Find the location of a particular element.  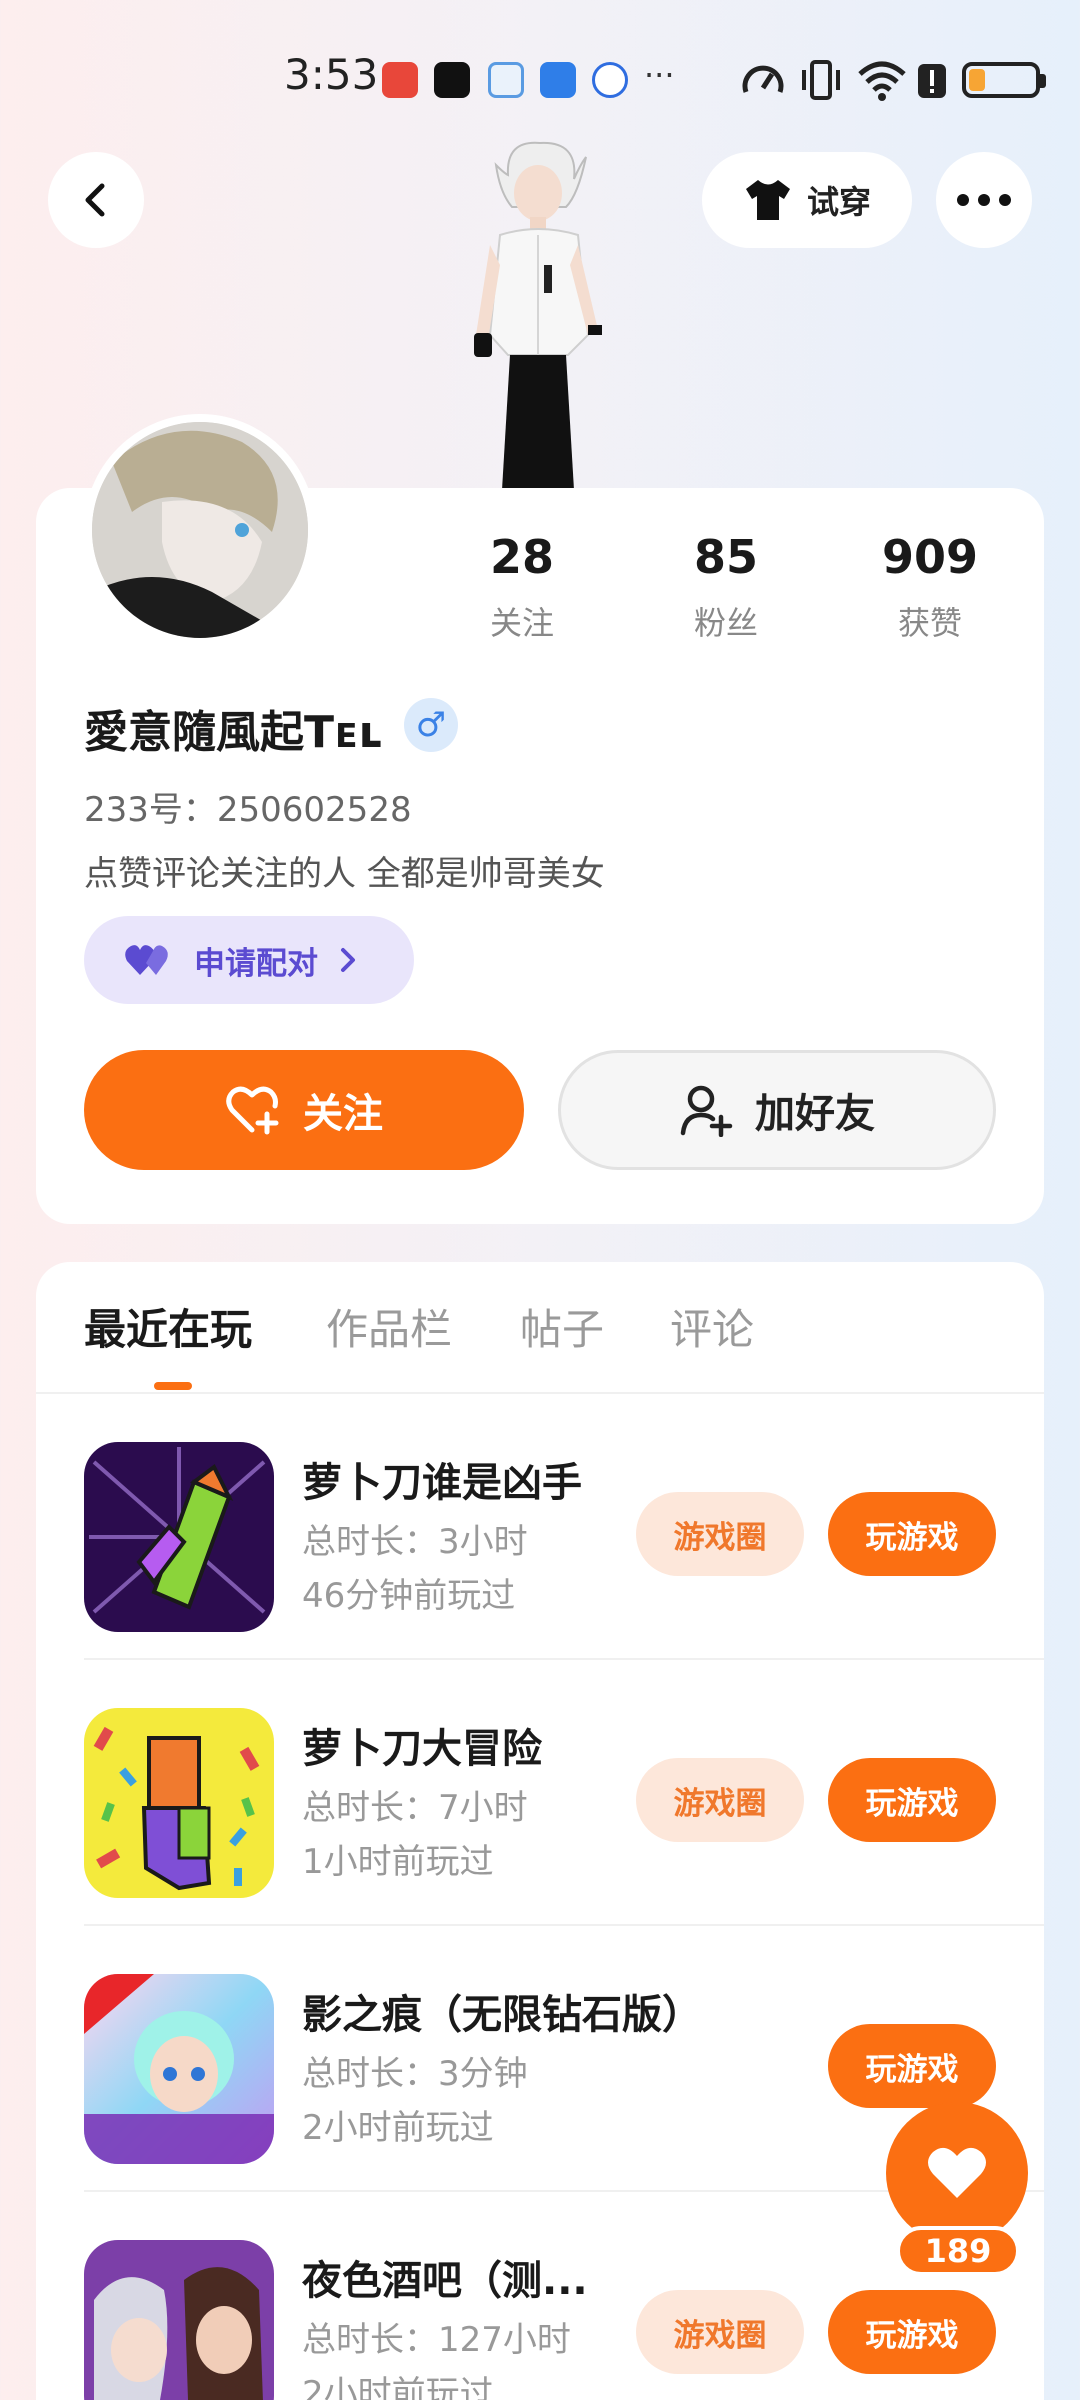

shirt-icon is located at coordinates (767, 200).